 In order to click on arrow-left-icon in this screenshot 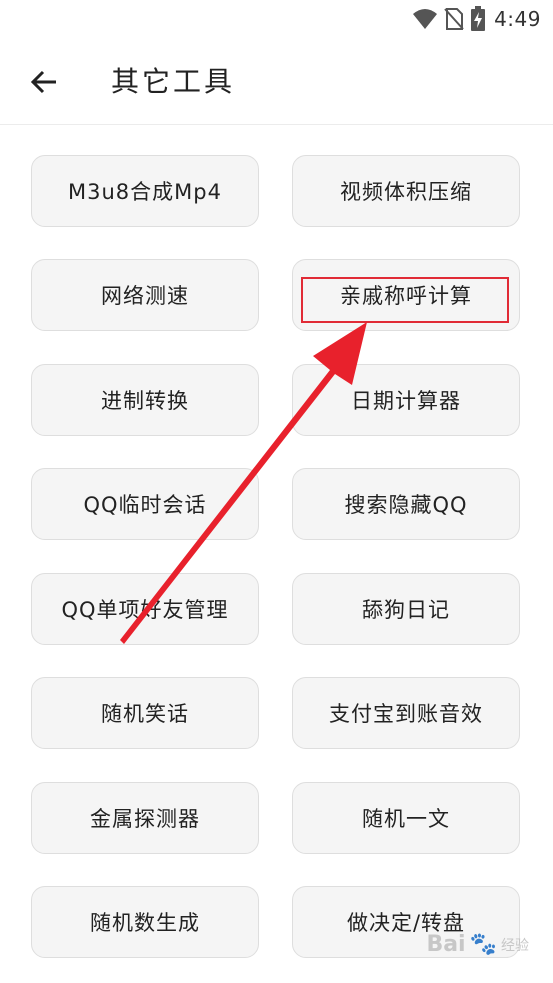, I will do `click(43, 82)`.